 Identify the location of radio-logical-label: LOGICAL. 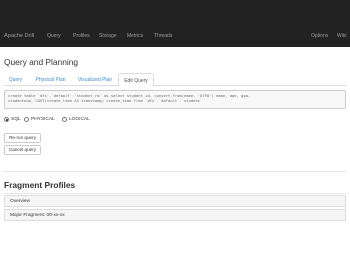
(79, 119).